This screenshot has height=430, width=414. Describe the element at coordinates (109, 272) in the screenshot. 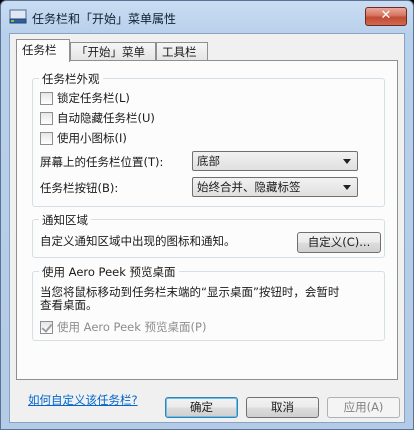

I see `group-title-peek: 使用 Aero Peek 预览桌面` at that location.